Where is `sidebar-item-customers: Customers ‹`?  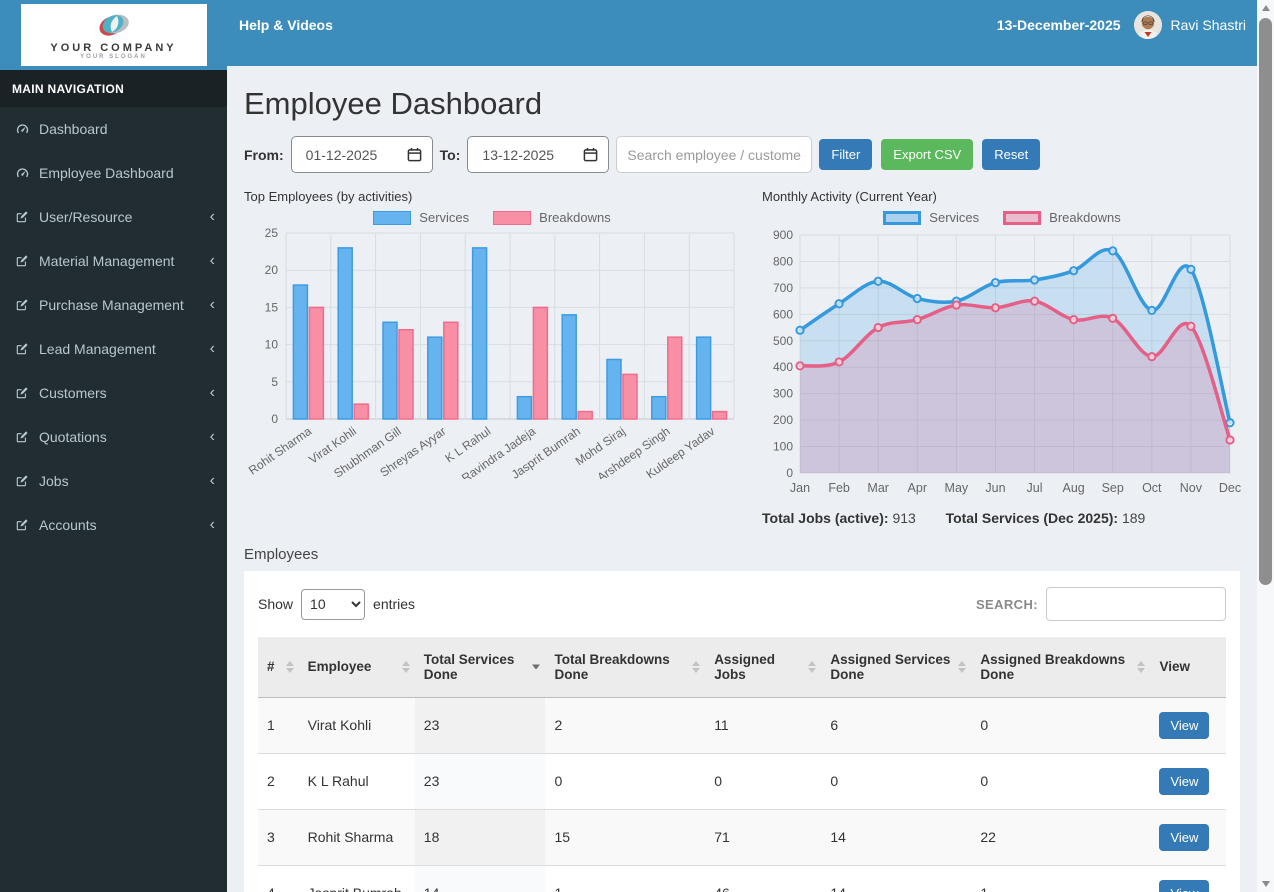 sidebar-item-customers: Customers ‹ is located at coordinates (113, 393).